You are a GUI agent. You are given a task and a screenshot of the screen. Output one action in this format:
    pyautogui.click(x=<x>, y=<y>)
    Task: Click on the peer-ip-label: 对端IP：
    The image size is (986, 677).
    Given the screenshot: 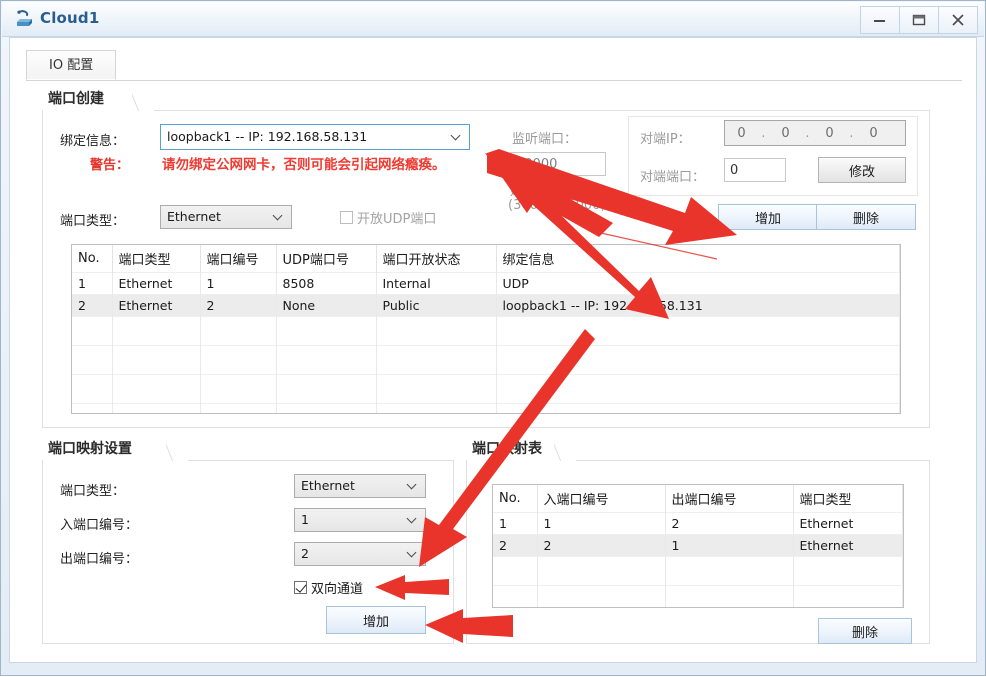 What is the action you would take?
    pyautogui.click(x=665, y=139)
    